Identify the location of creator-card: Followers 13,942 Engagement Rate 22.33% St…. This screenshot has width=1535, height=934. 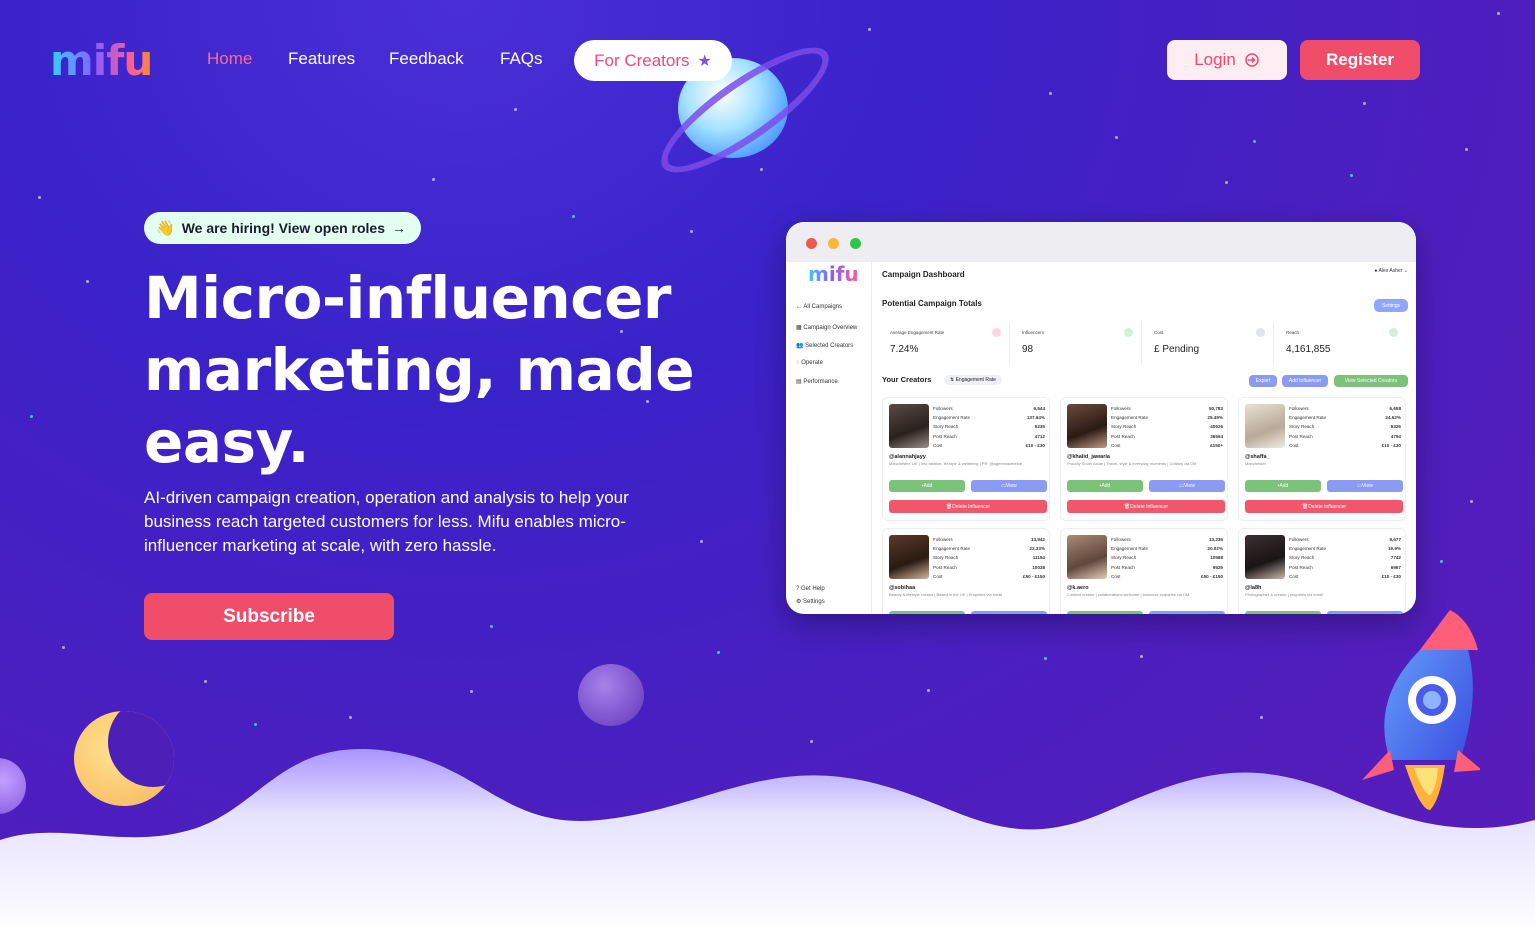
(966, 571).